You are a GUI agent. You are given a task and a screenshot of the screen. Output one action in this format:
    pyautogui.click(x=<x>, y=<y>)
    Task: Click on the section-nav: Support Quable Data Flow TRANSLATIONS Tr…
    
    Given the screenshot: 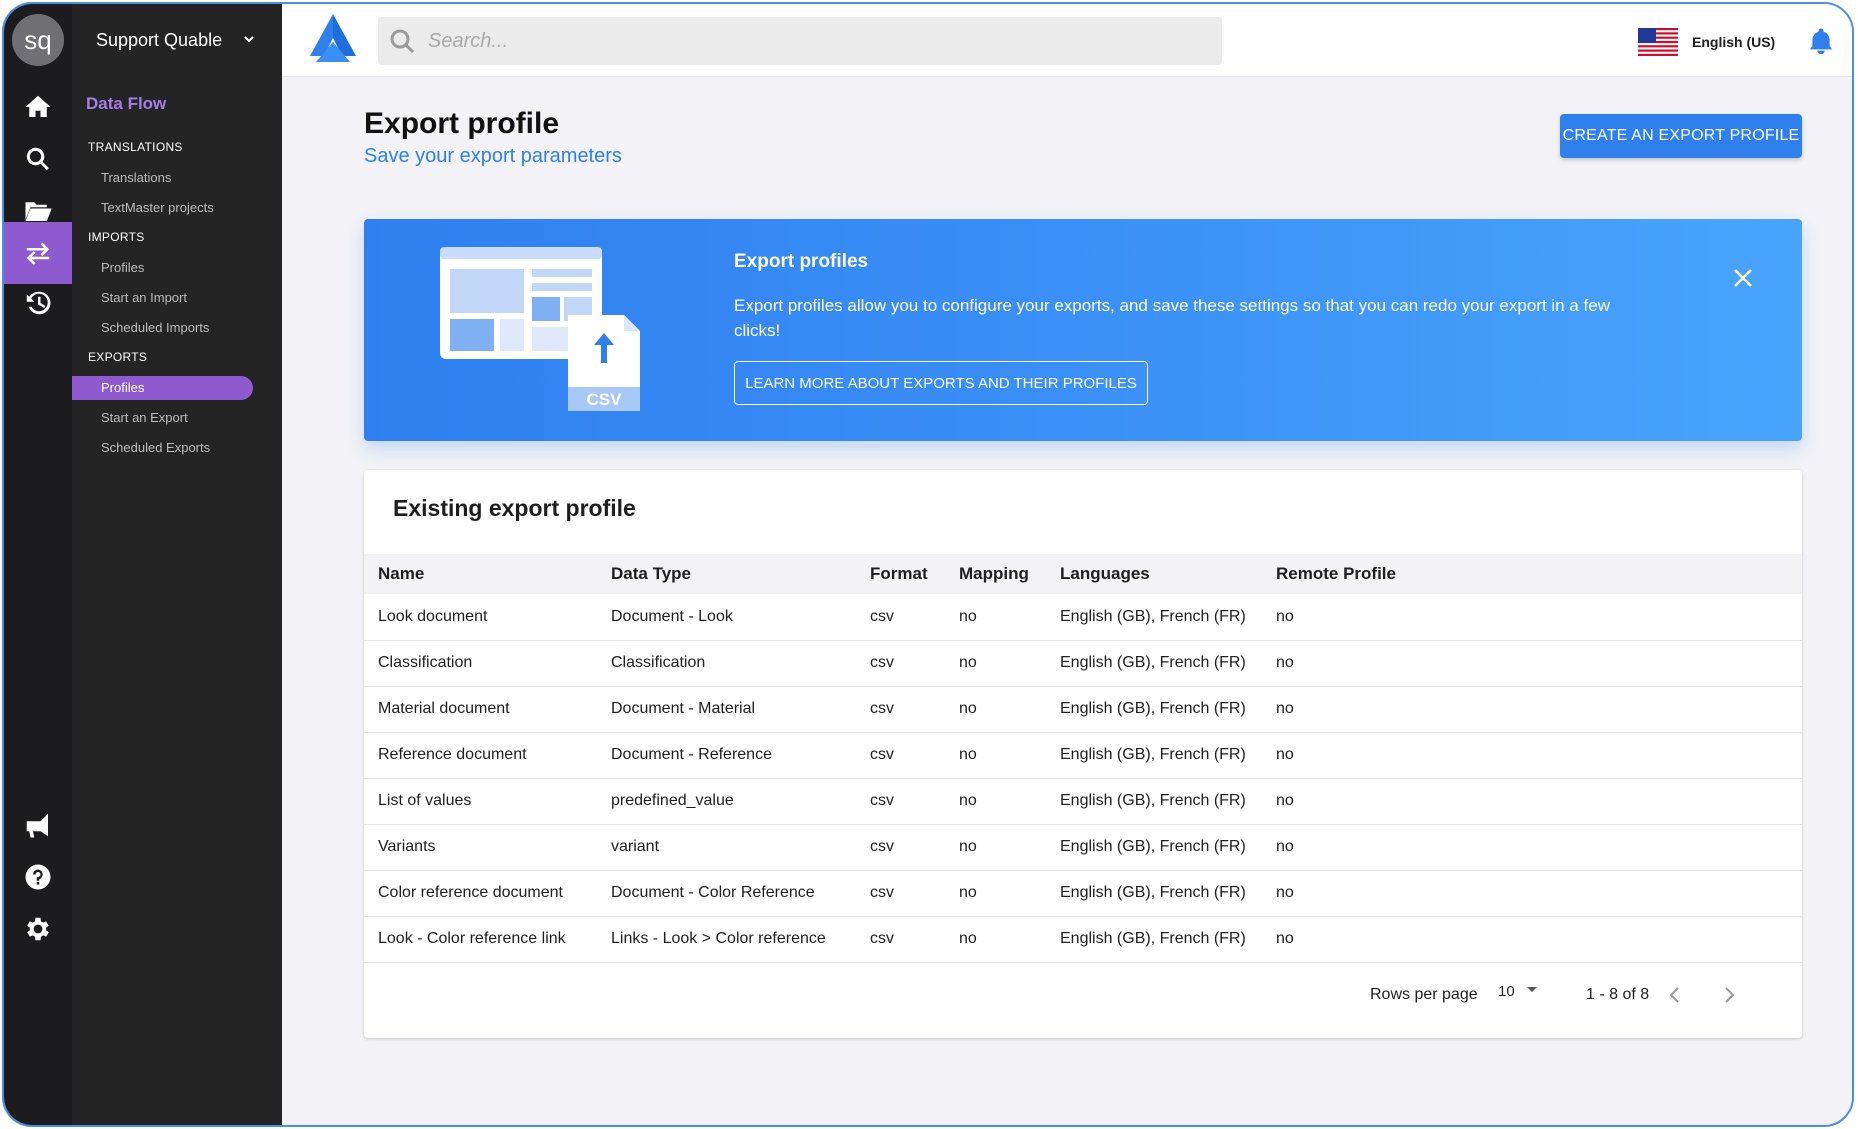 What is the action you would take?
    pyautogui.click(x=177, y=564)
    